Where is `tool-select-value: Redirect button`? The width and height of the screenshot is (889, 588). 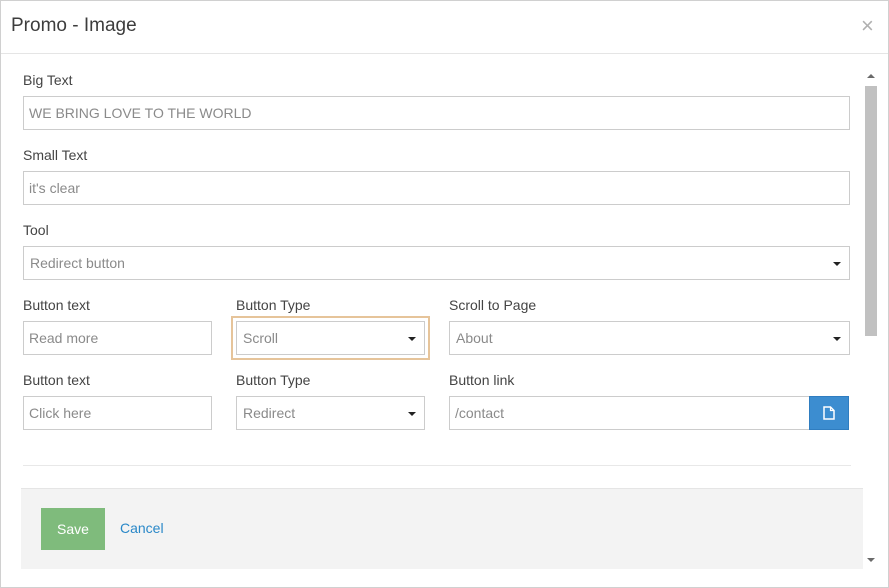
tool-select-value: Redirect button is located at coordinates (77, 263).